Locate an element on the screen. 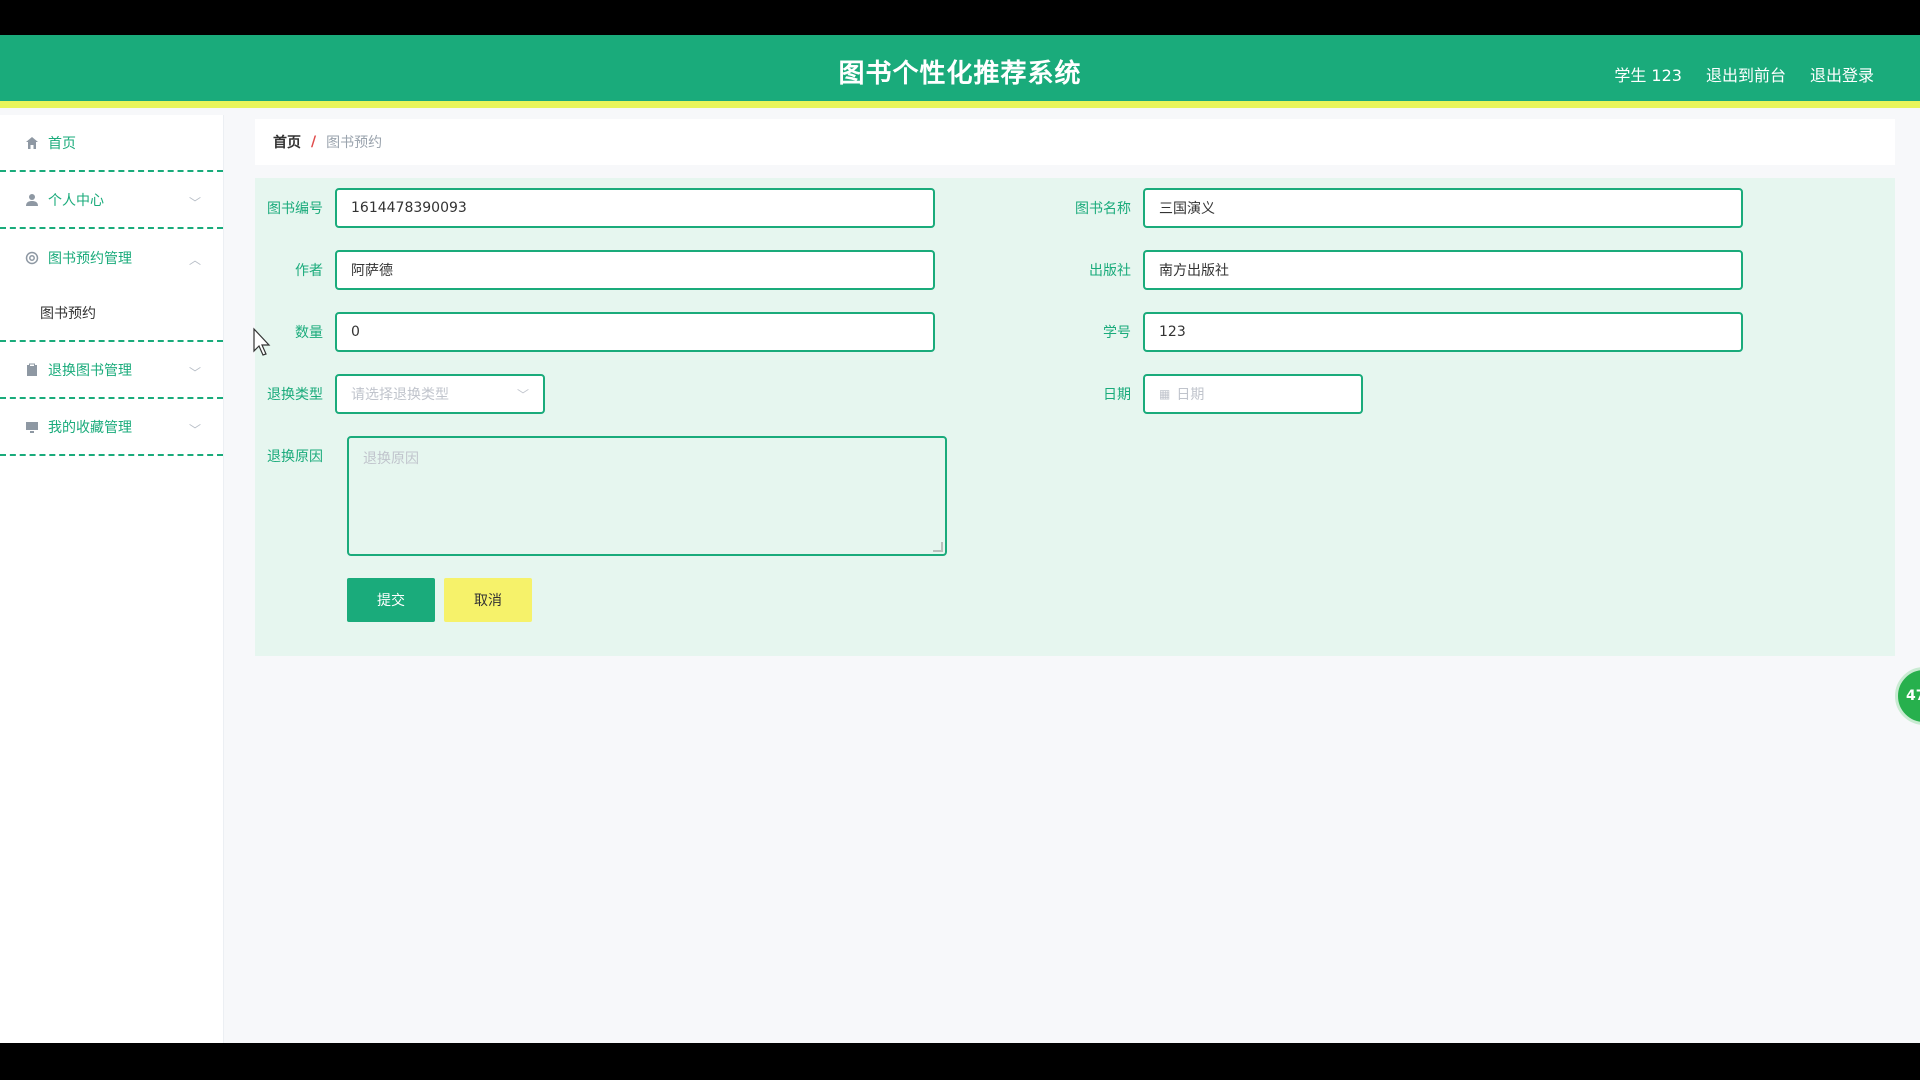 The height and width of the screenshot is (1080, 1920). sidebar-item-label: 图书预约管理 is located at coordinates (90, 258).